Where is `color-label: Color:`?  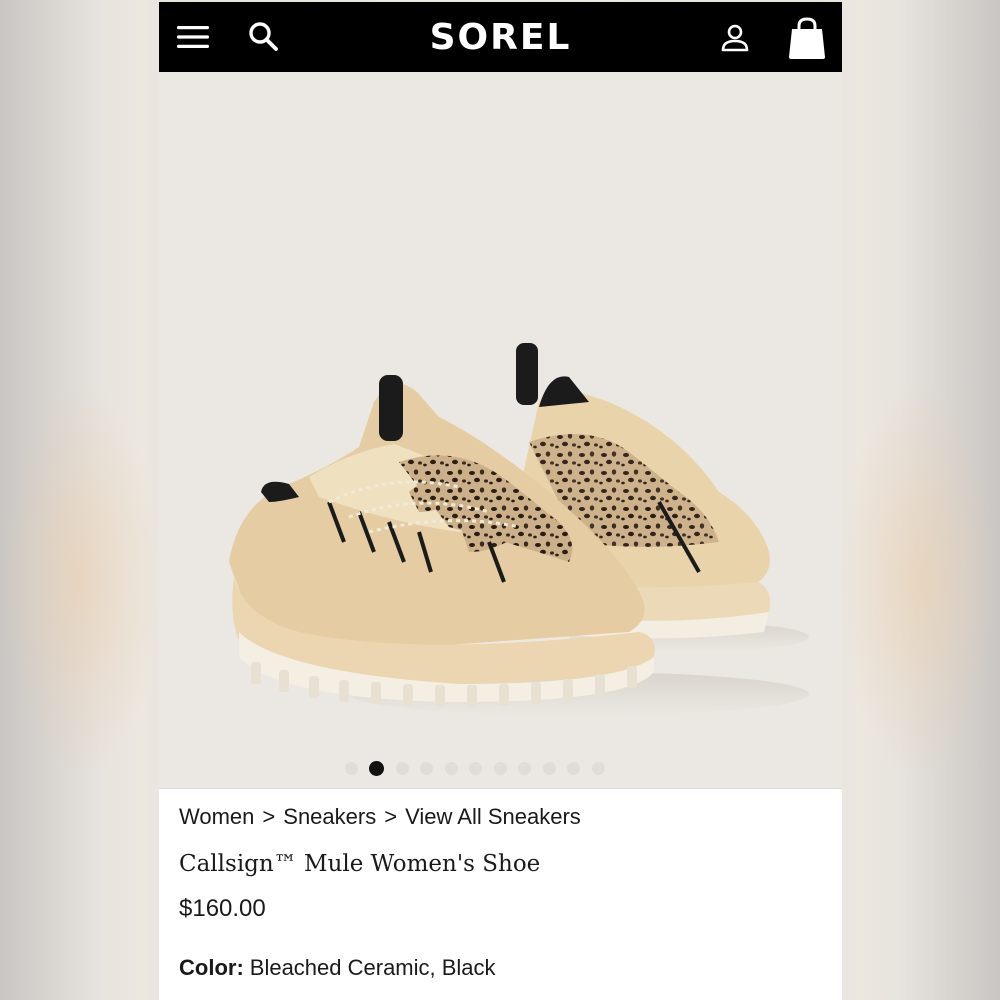
color-label: Color: is located at coordinates (211, 967).